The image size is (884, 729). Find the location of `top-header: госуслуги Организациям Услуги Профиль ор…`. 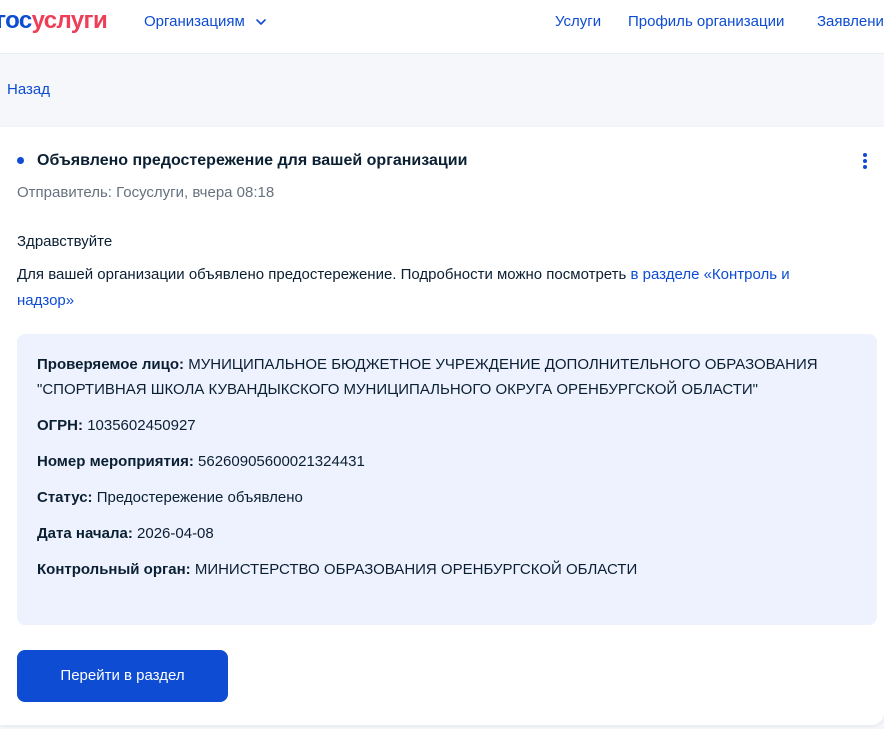

top-header: госуслуги Организациям Услуги Профиль ор… is located at coordinates (442, 27).